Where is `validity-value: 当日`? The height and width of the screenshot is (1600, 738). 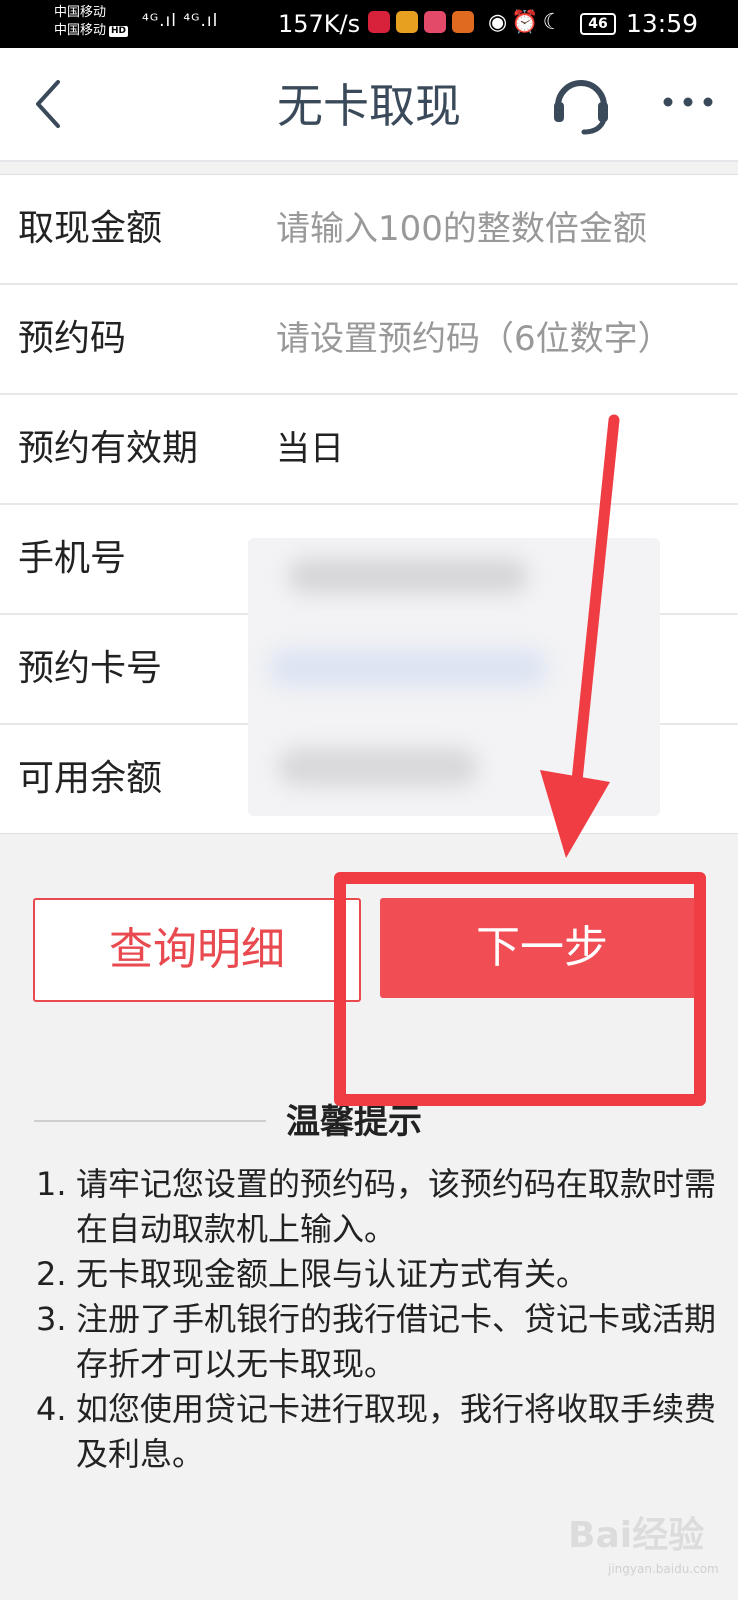 validity-value: 当日 is located at coordinates (310, 449).